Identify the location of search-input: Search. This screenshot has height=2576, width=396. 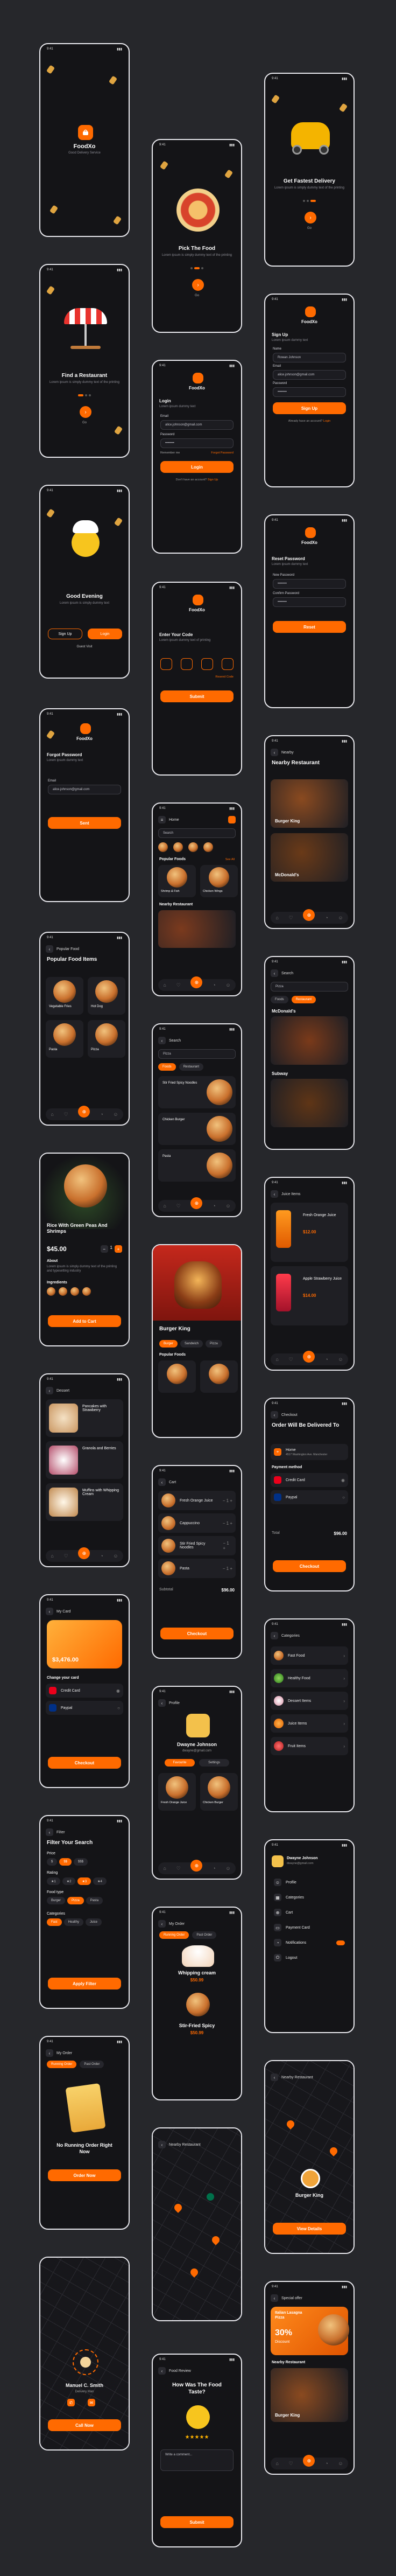
(197, 833).